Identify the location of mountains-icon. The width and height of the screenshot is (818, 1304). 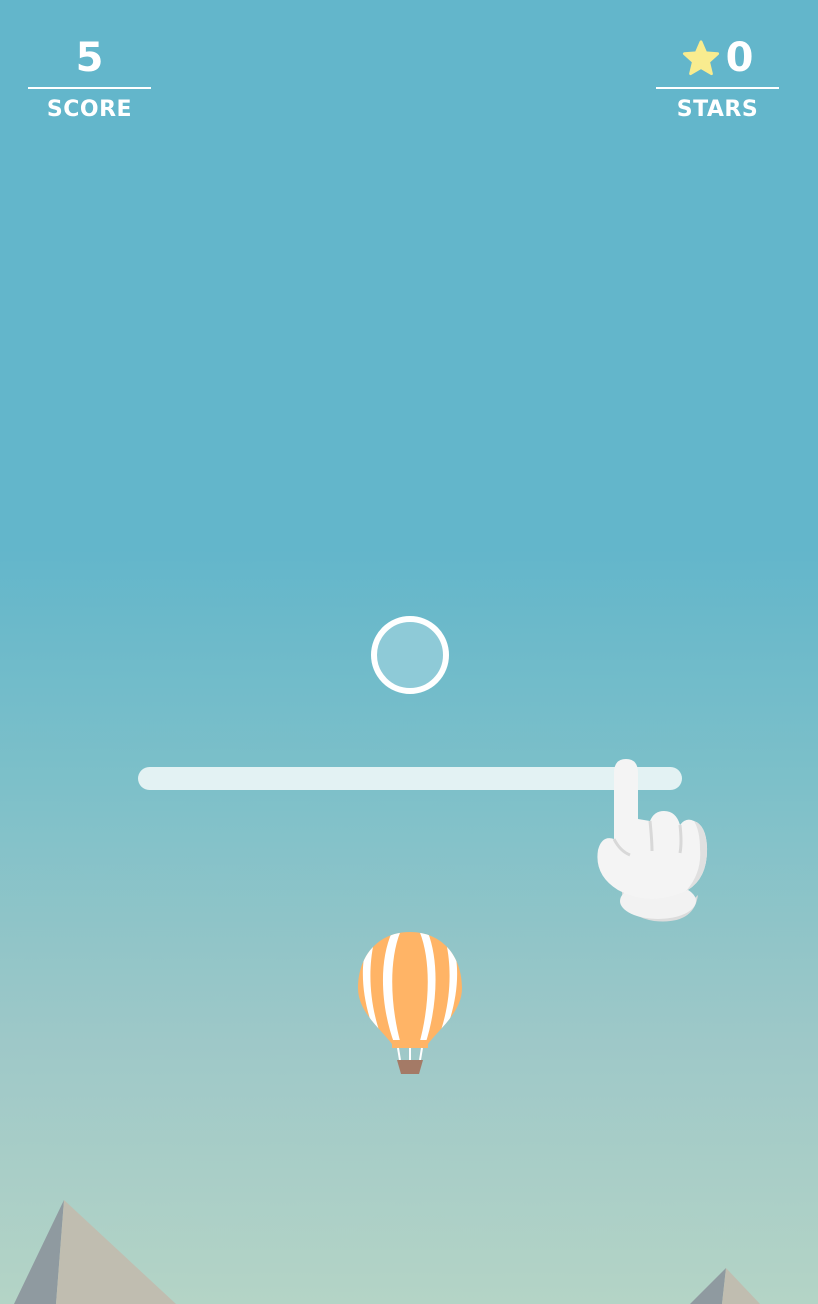
(409, 1247).